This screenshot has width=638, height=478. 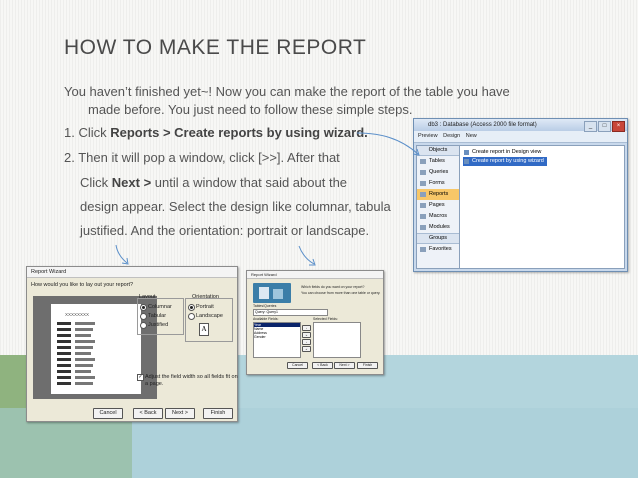 I want to click on finish-button: Finish, so click(x=218, y=413).